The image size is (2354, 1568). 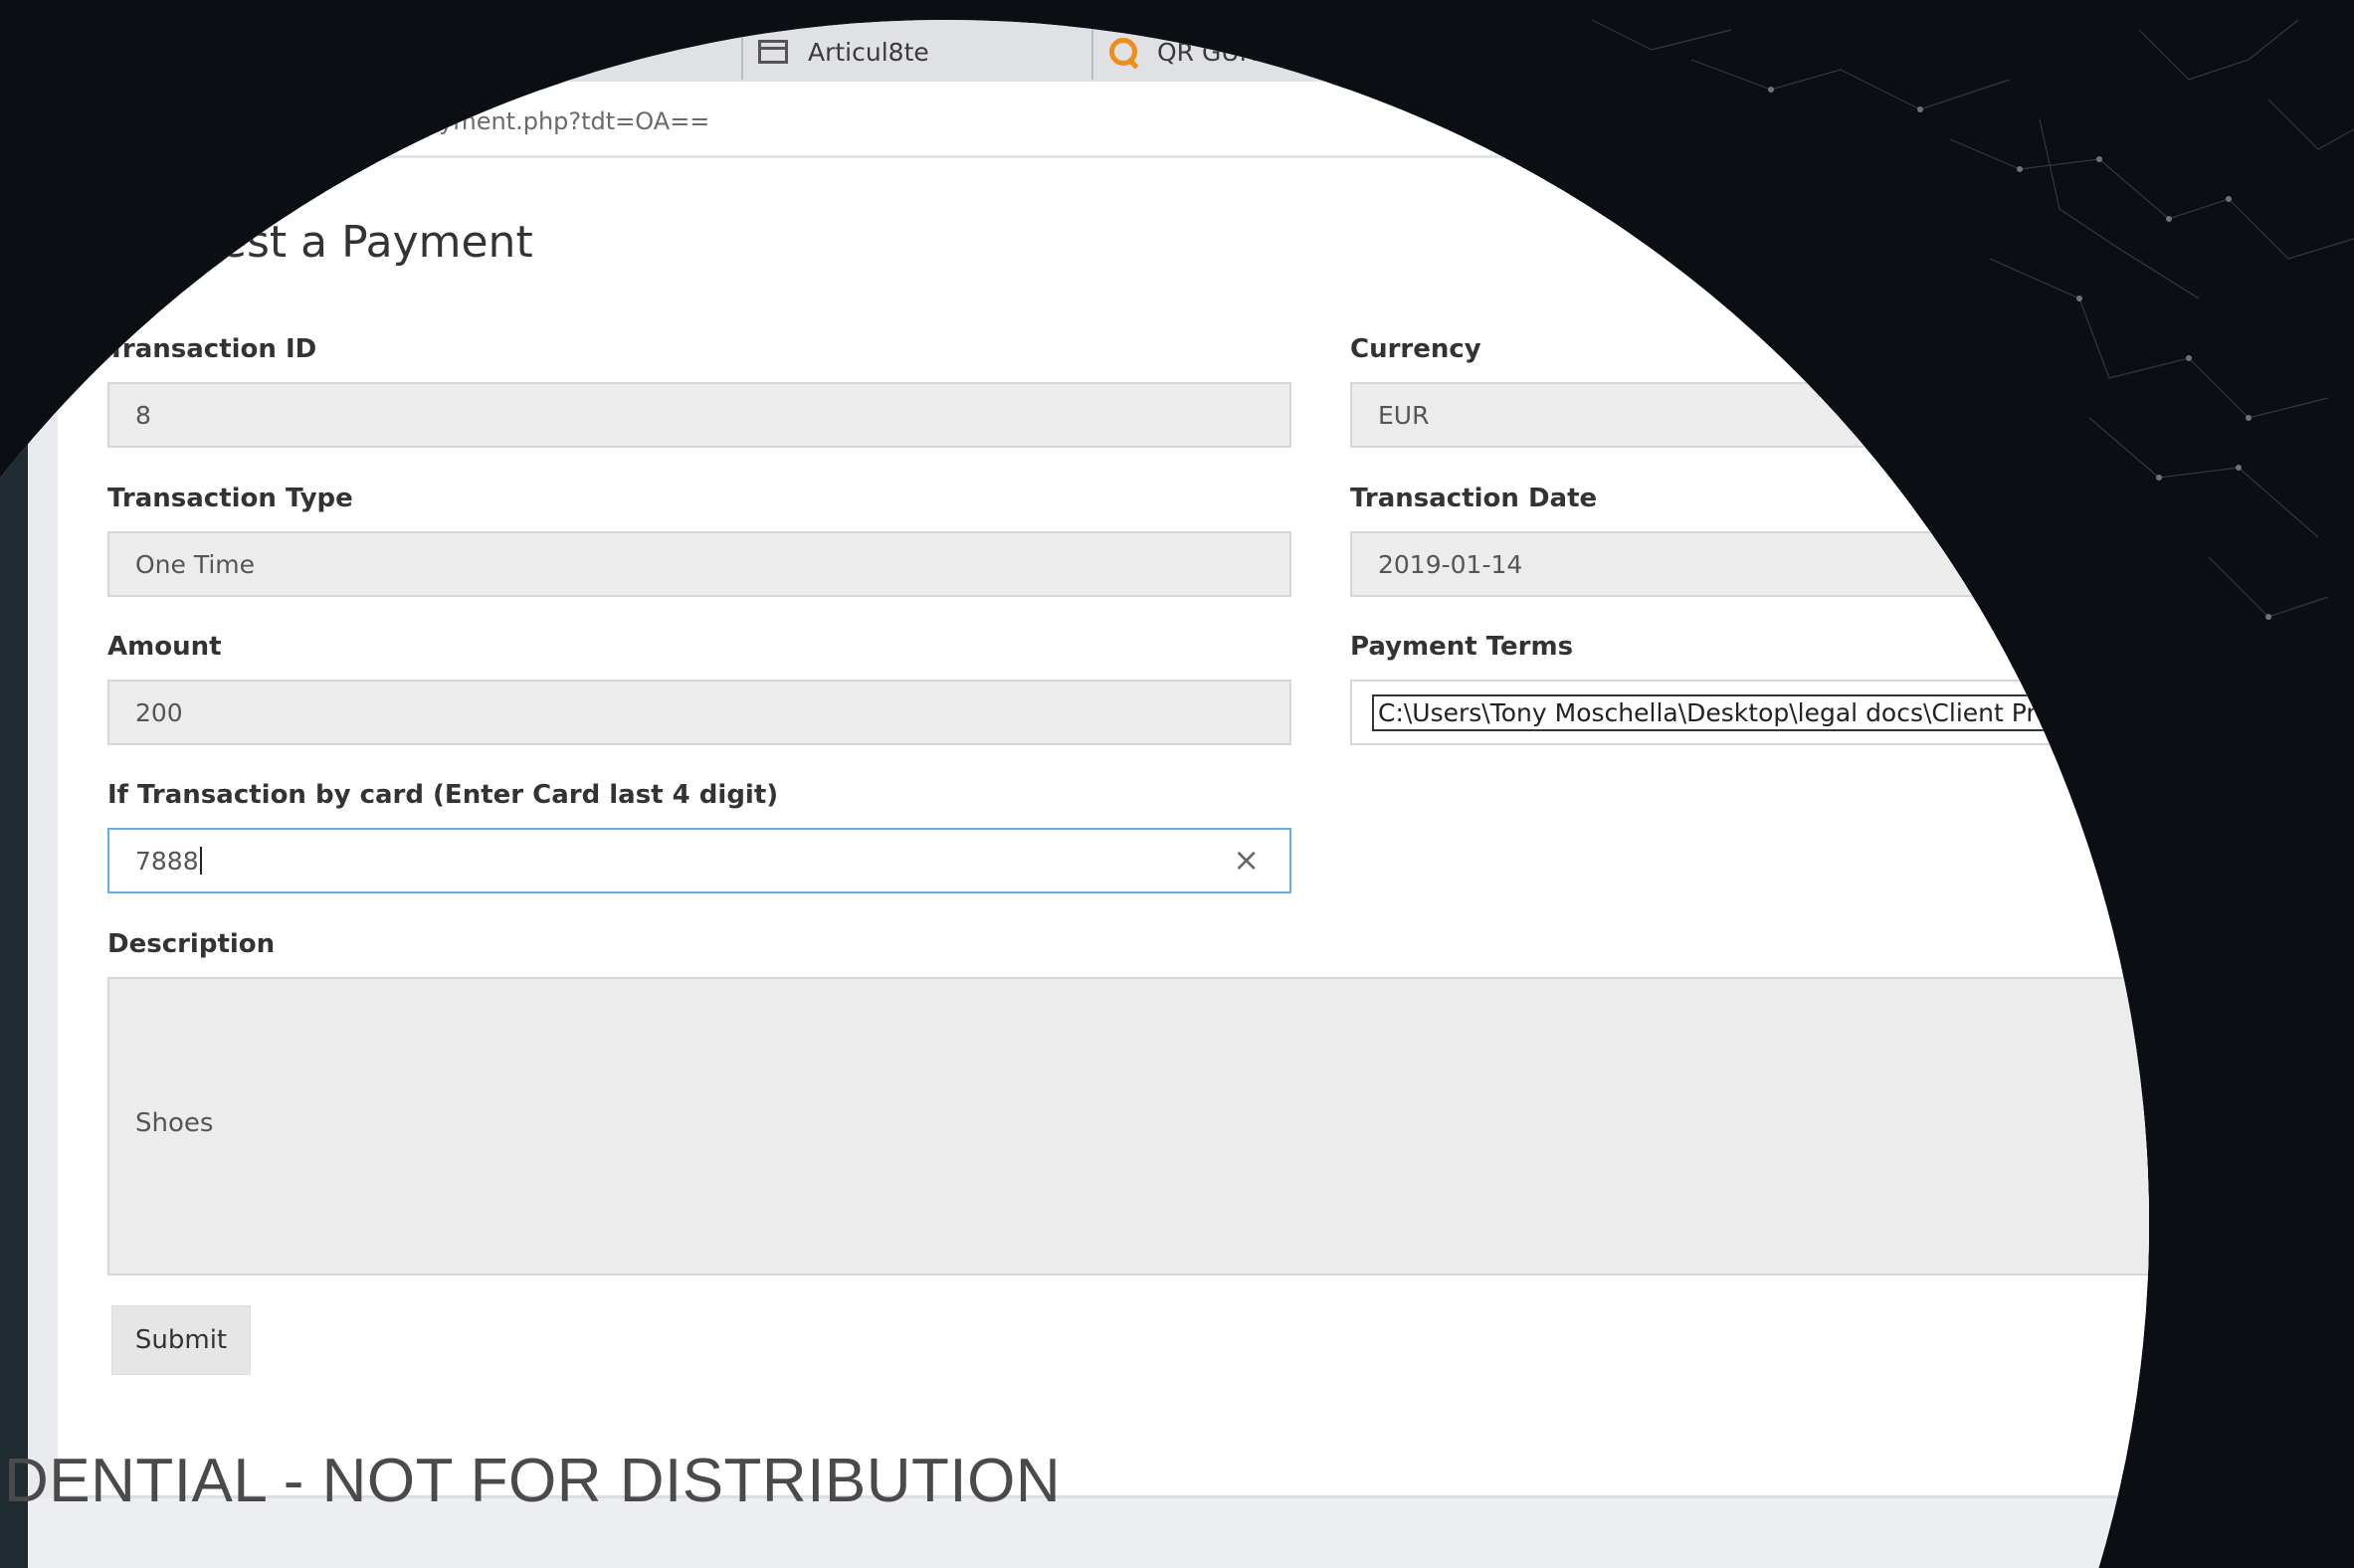 What do you see at coordinates (1415, 349) in the screenshot?
I see `currency-label: Currency` at bounding box center [1415, 349].